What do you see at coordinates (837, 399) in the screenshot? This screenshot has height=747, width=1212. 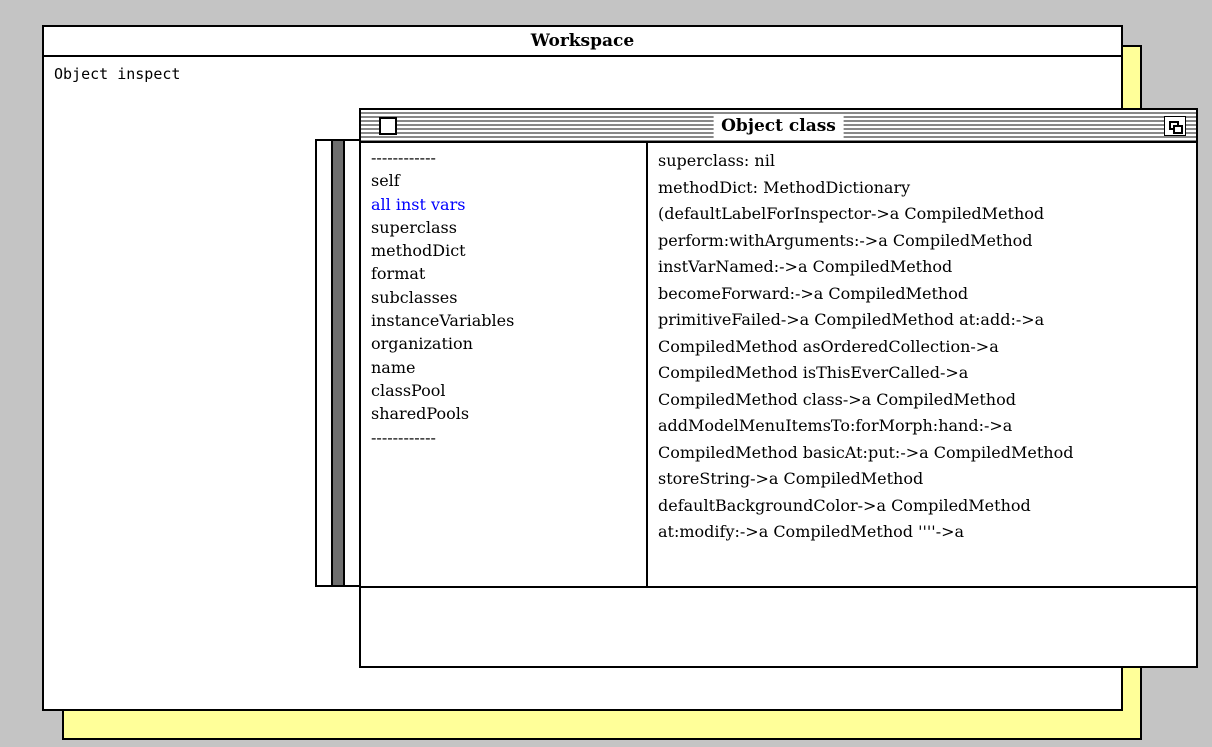 I see `value-line: CompiledMethod class->a CompiledMethod` at bounding box center [837, 399].